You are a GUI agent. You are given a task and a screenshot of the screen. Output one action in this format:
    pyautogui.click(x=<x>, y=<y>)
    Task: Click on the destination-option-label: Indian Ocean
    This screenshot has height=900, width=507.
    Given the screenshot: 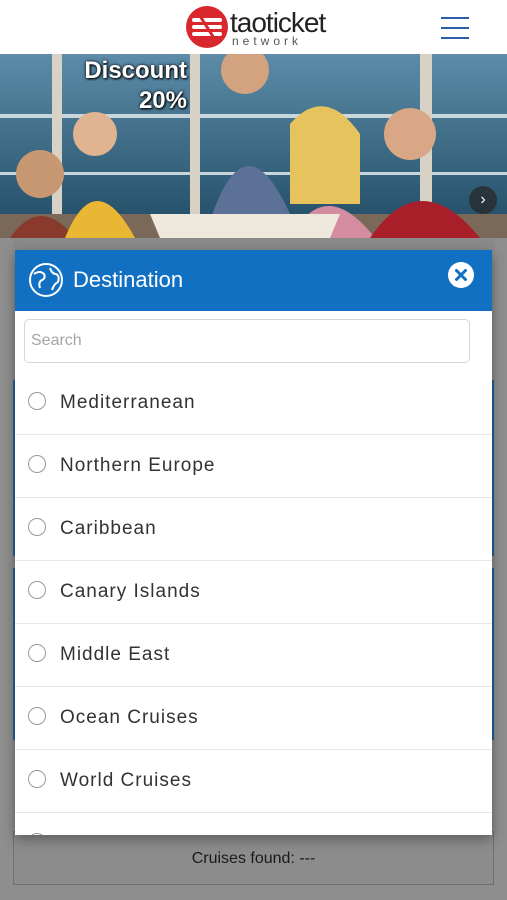 What is the action you would take?
    pyautogui.click(x=122, y=833)
    